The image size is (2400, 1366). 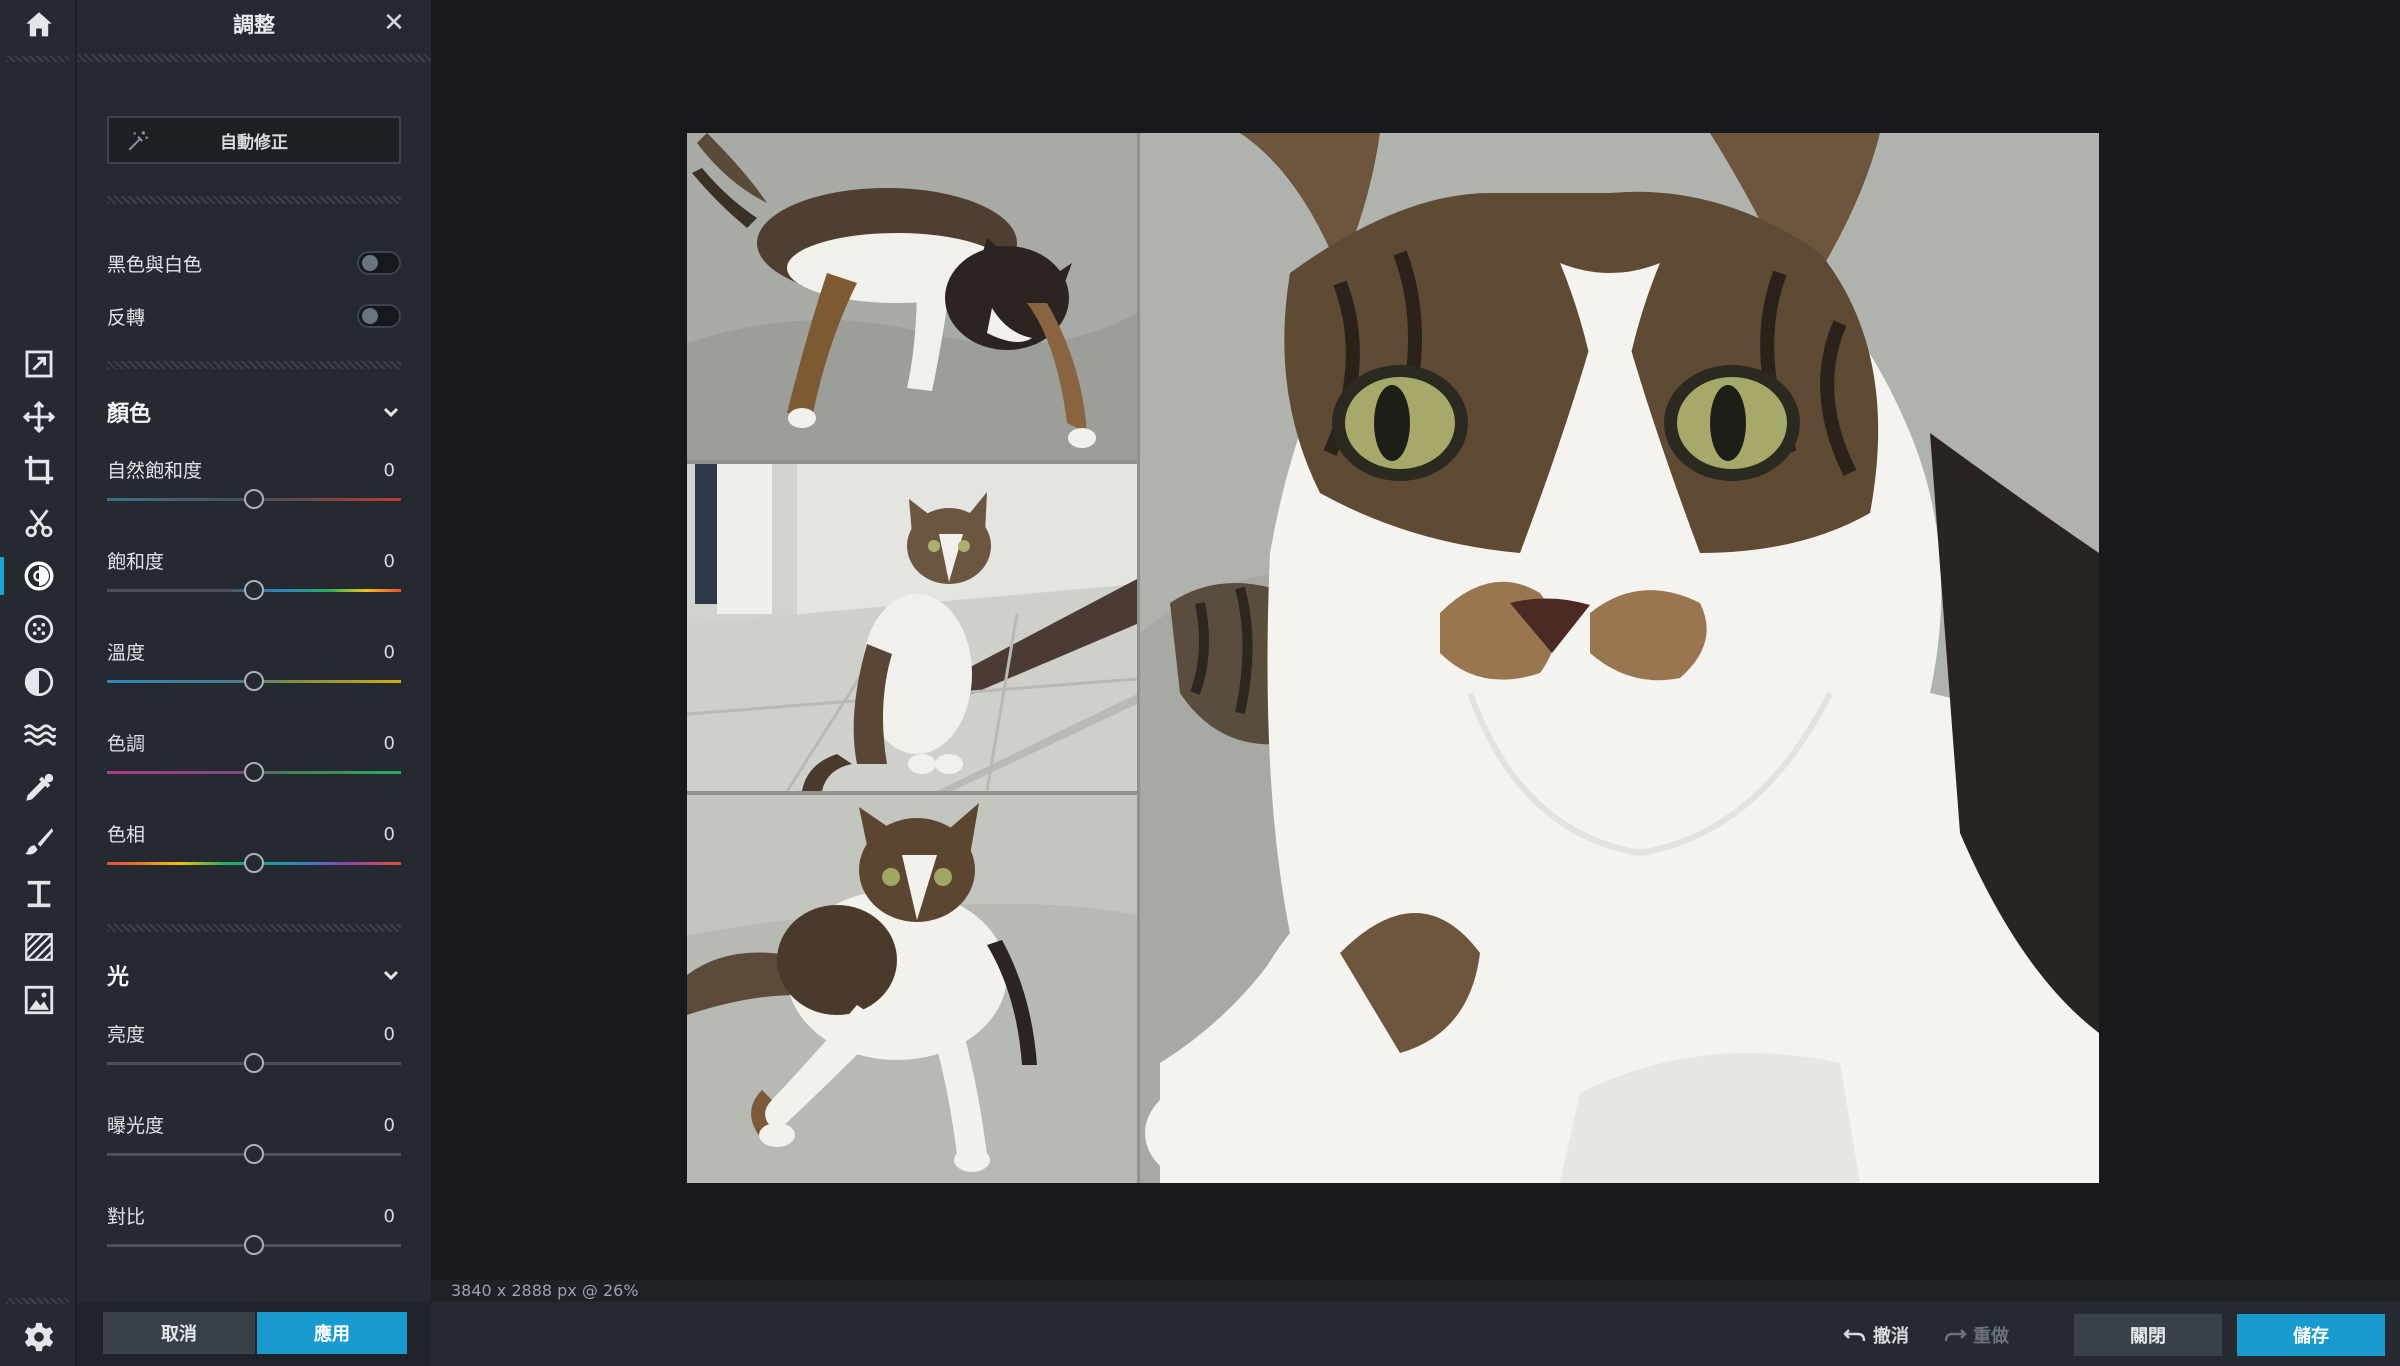 I want to click on settings-button, so click(x=38, y=1337).